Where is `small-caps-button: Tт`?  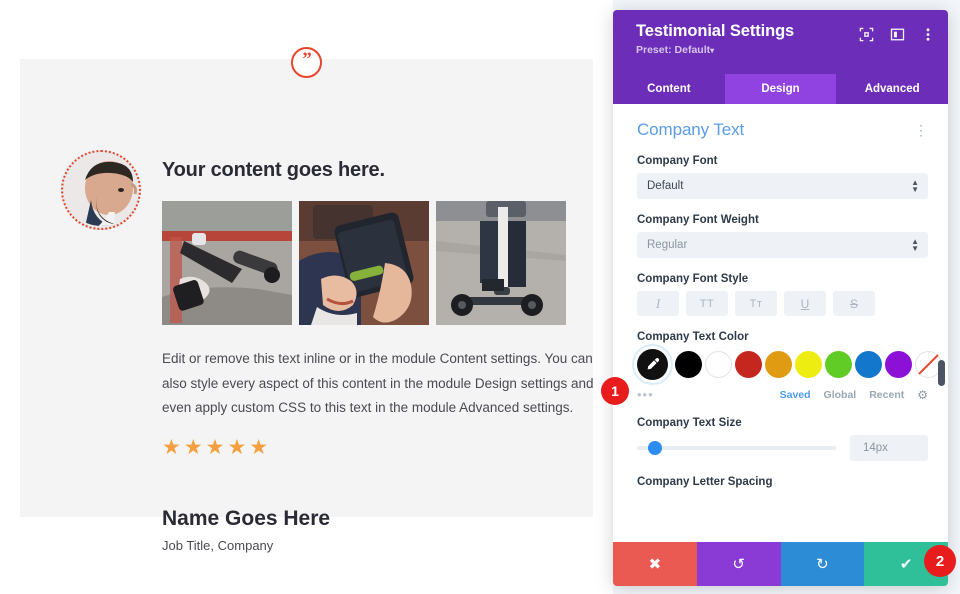 small-caps-button: Tт is located at coordinates (756, 303).